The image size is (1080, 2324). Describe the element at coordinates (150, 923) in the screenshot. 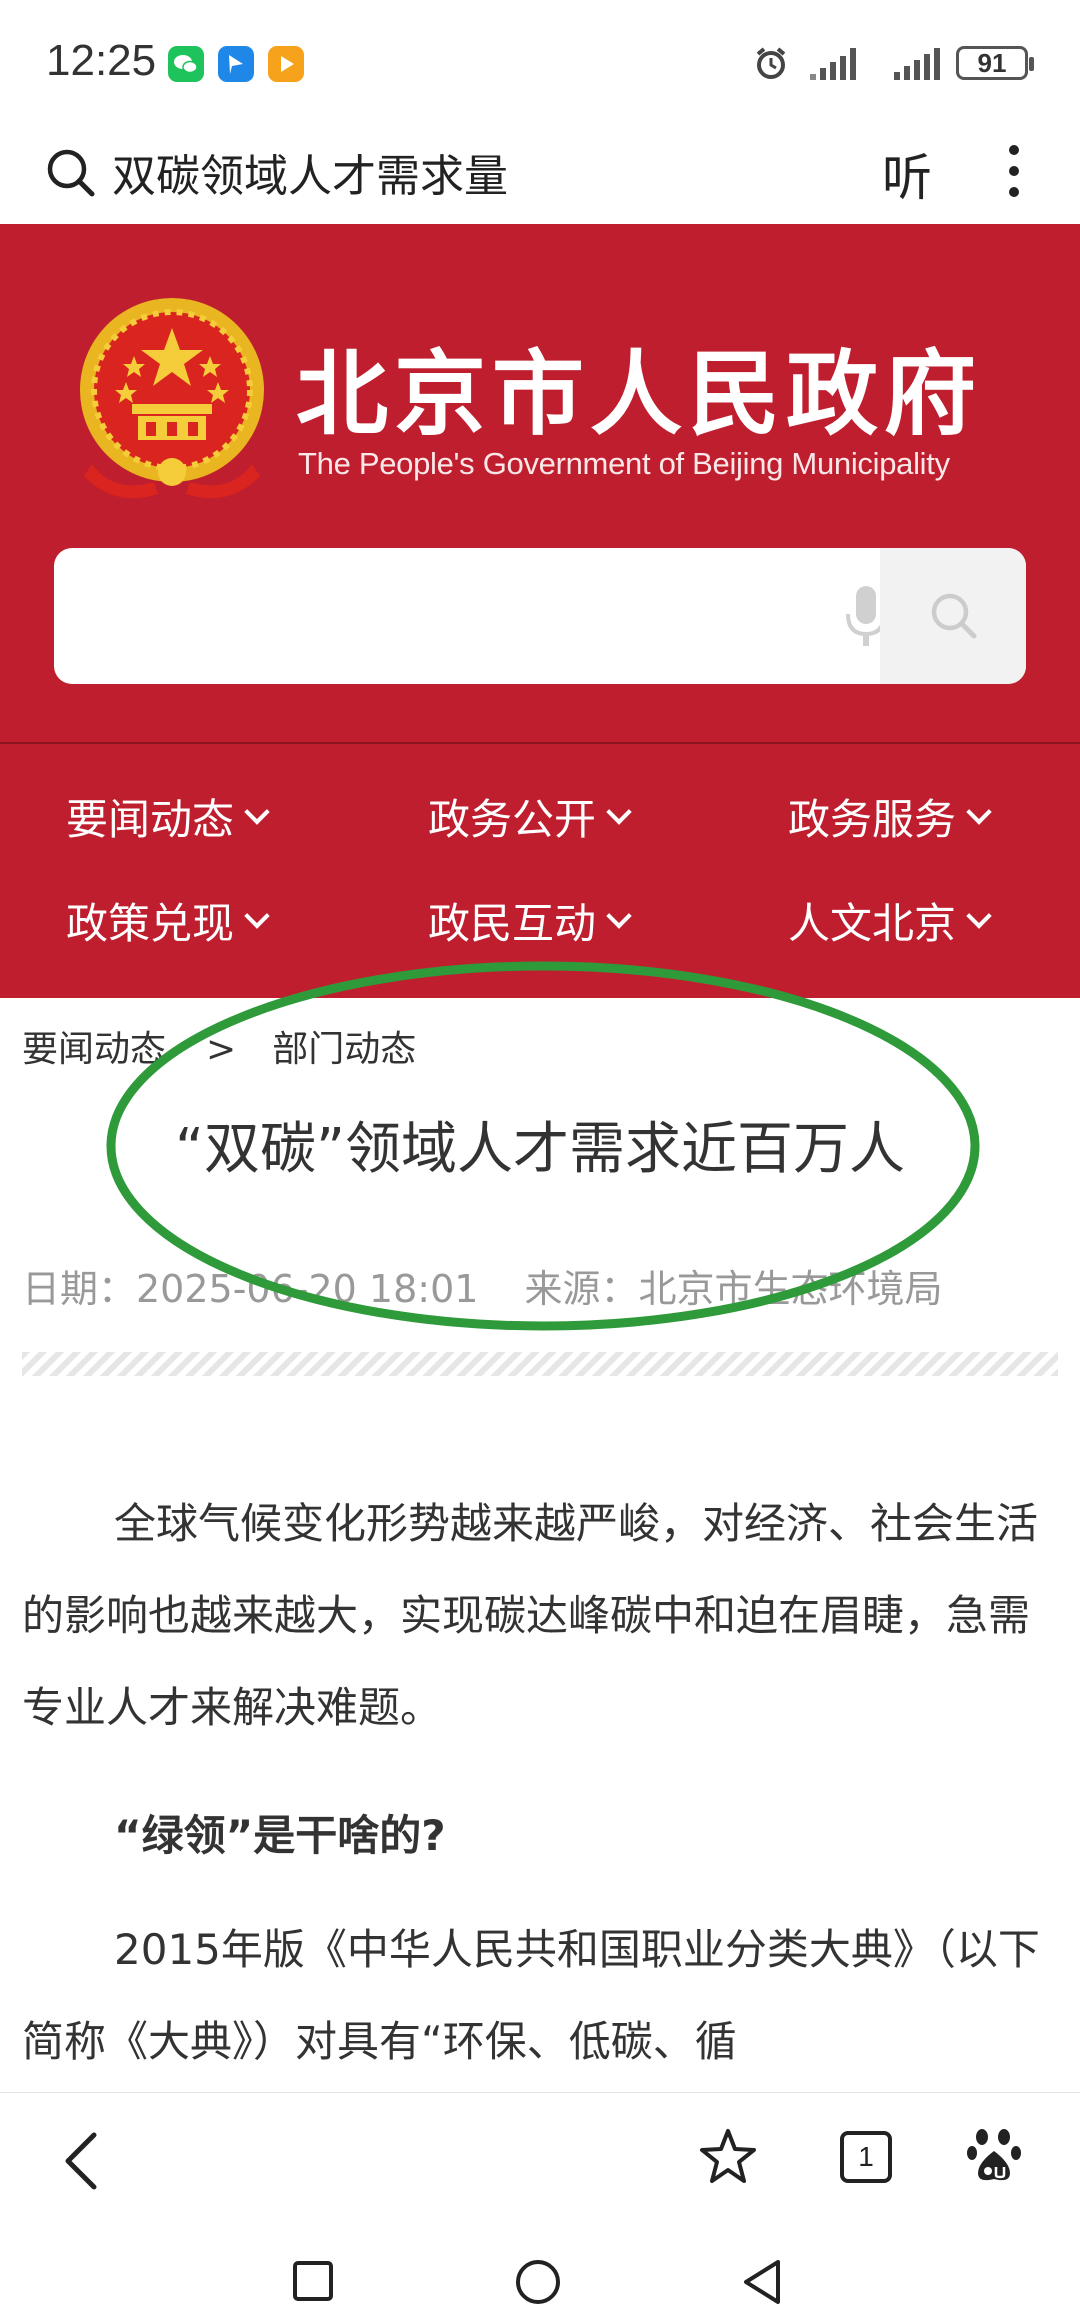

I see `nav-item-label: 政策兑现` at that location.